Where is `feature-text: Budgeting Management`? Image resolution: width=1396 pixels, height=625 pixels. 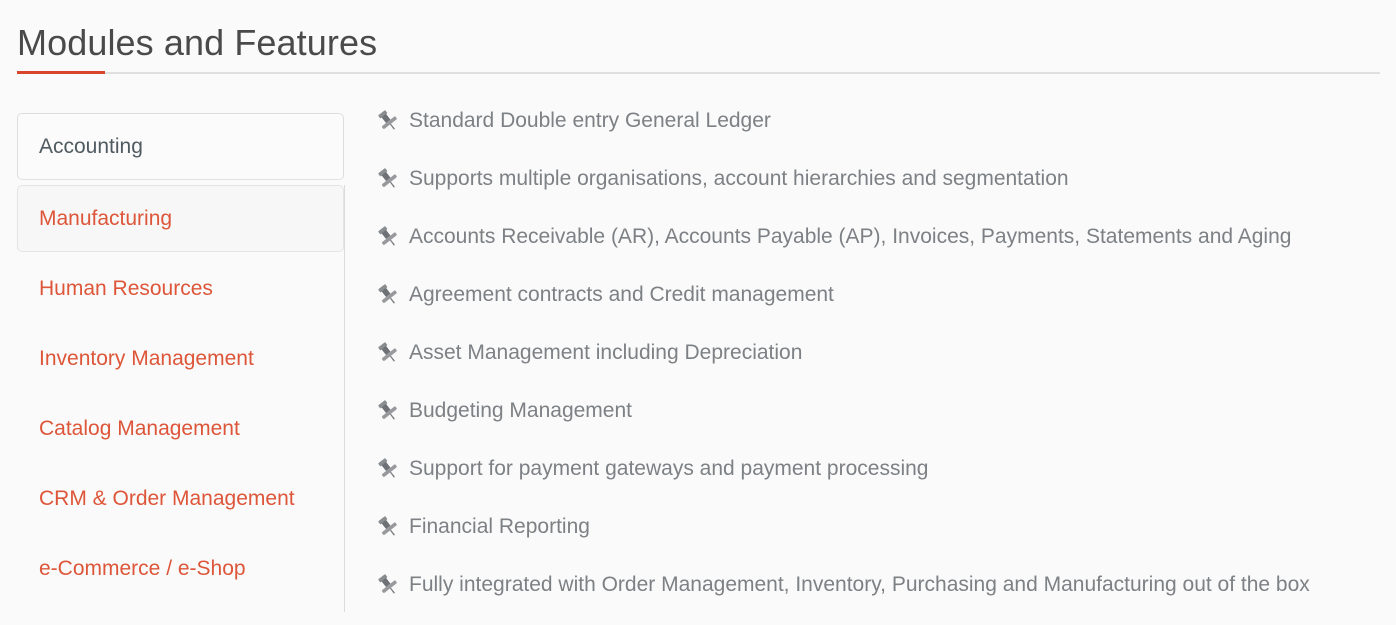 feature-text: Budgeting Management is located at coordinates (520, 410).